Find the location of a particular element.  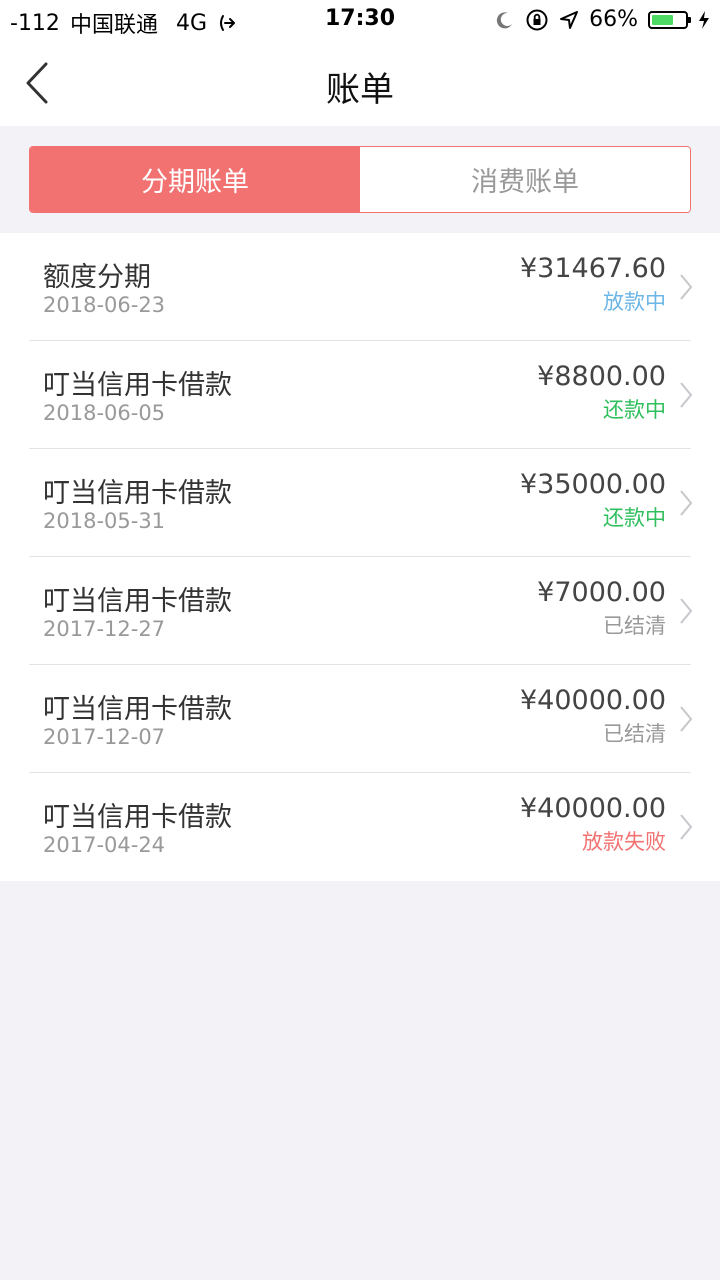

list-item: 叮当信用卡借款 2017-12-07 ¥40000.00 已结清 is located at coordinates (360, 719).